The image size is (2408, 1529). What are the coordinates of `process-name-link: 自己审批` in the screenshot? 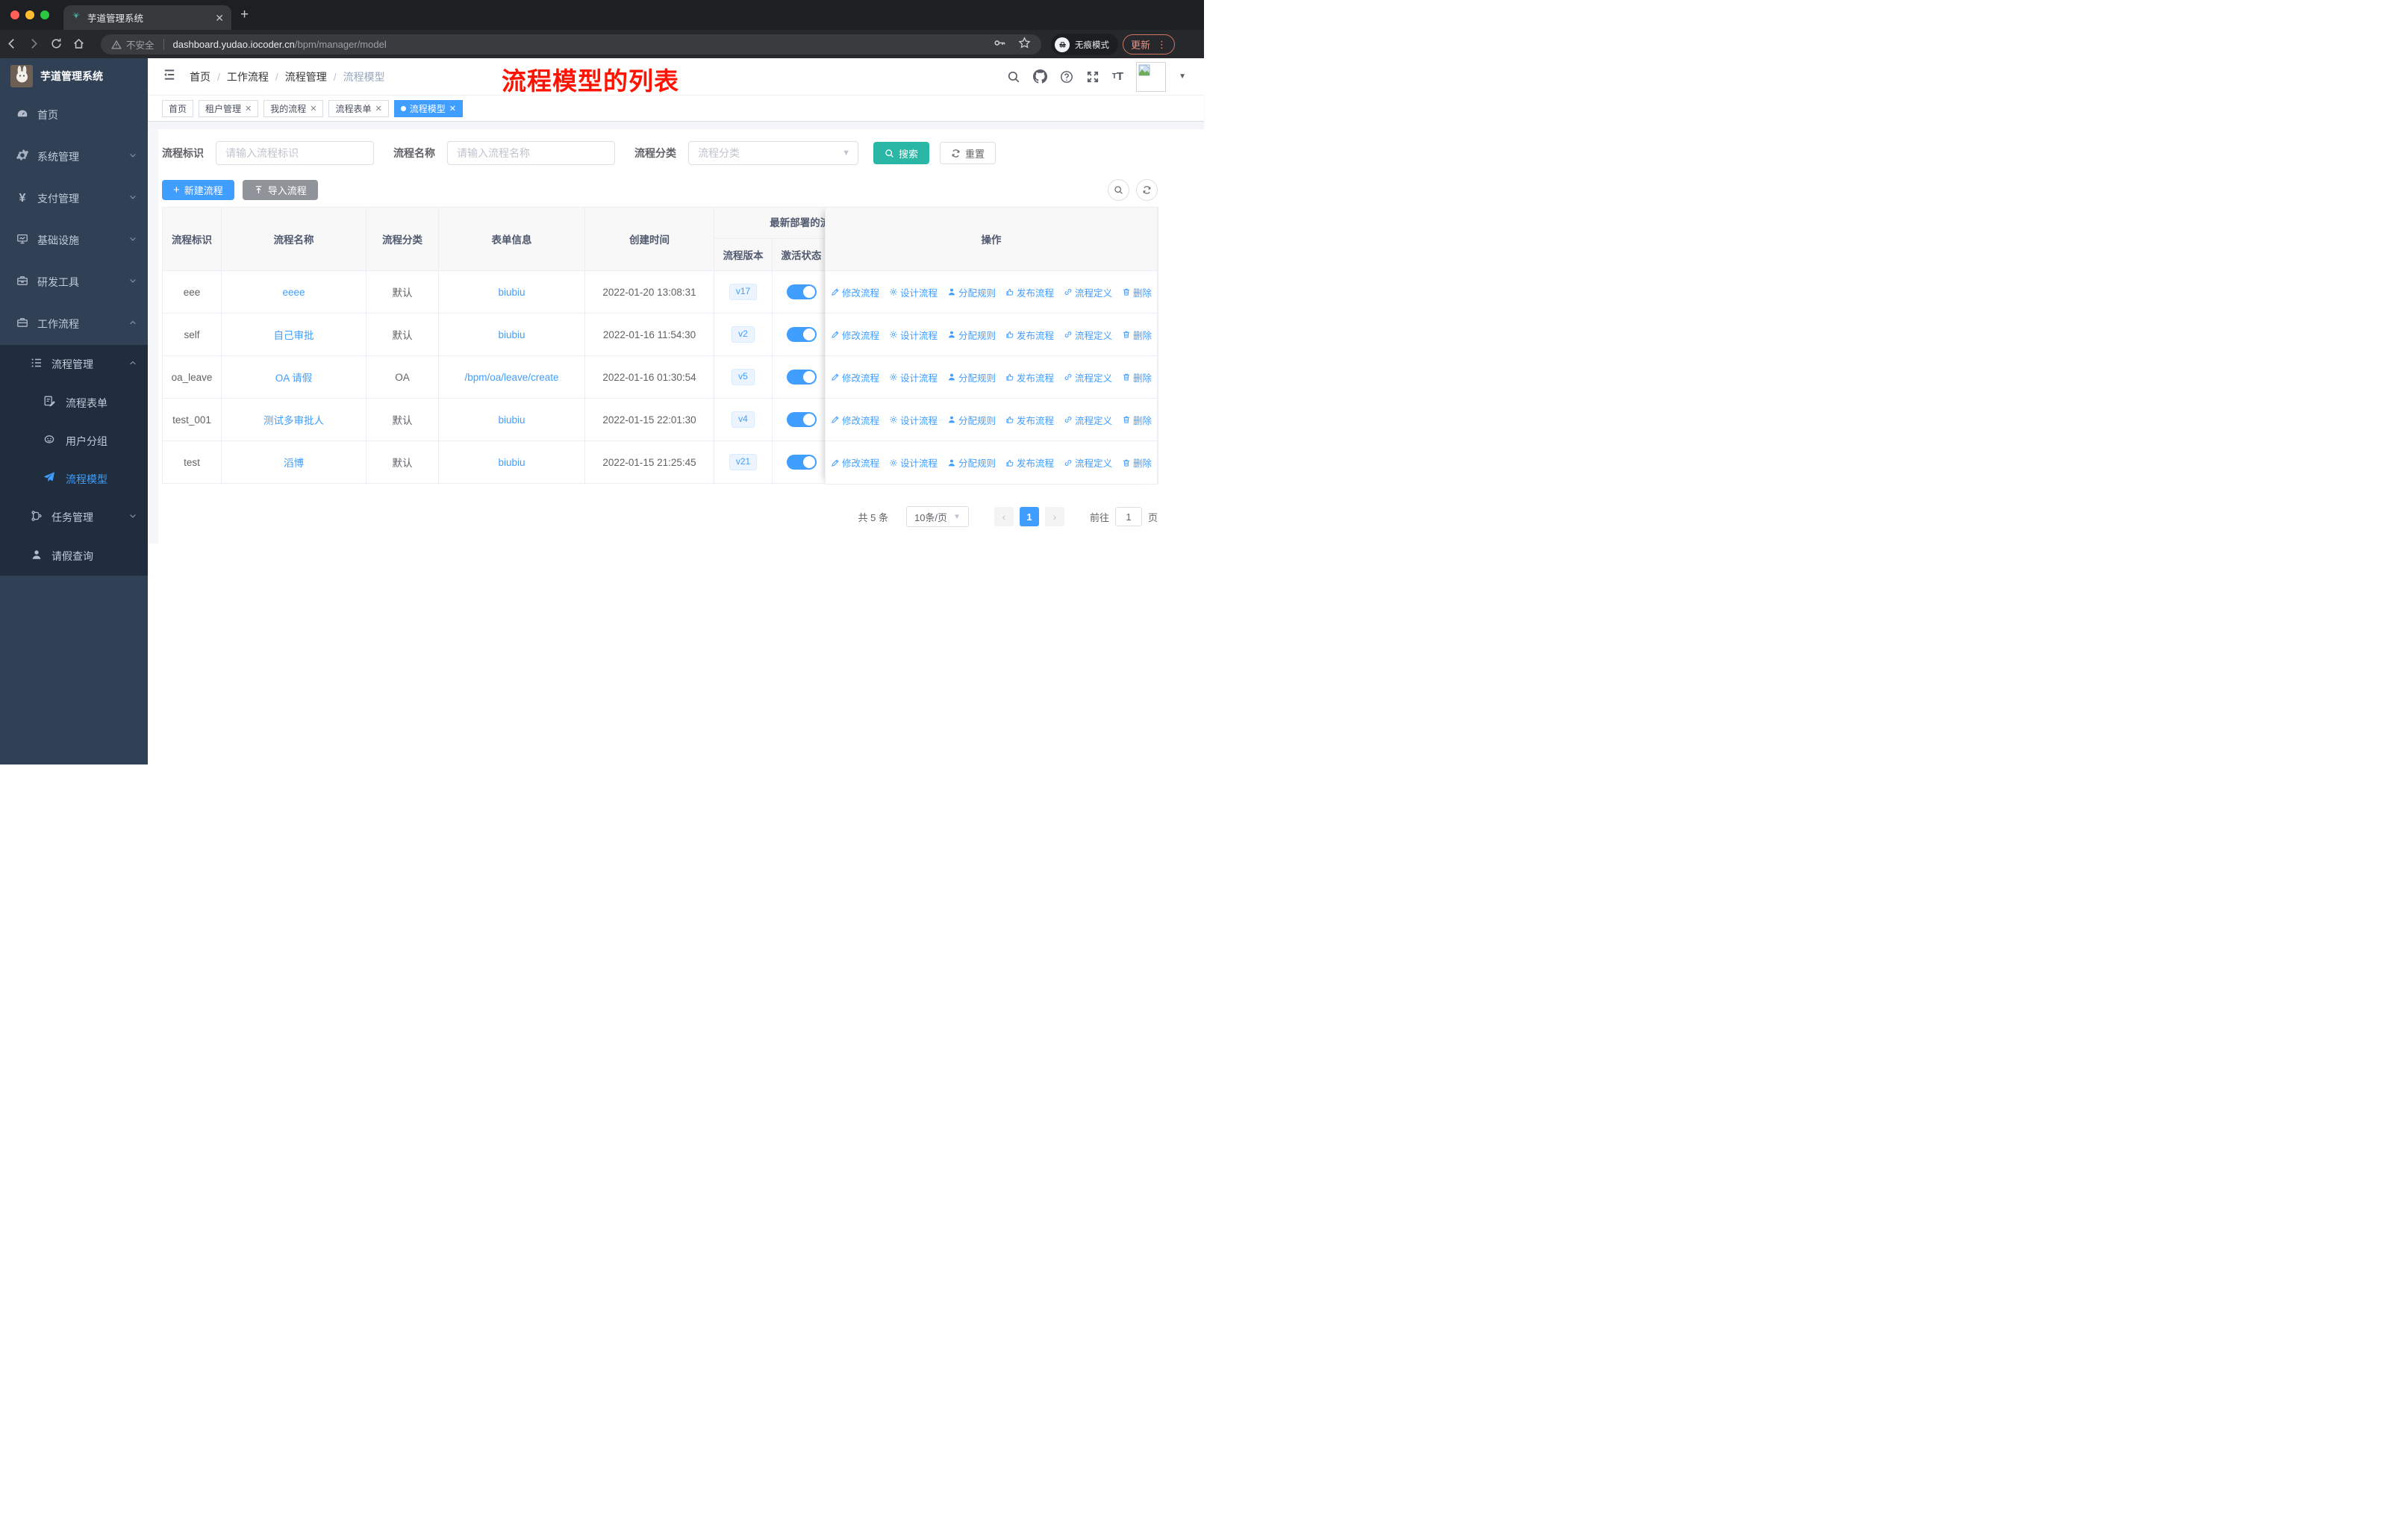 It's located at (294, 336).